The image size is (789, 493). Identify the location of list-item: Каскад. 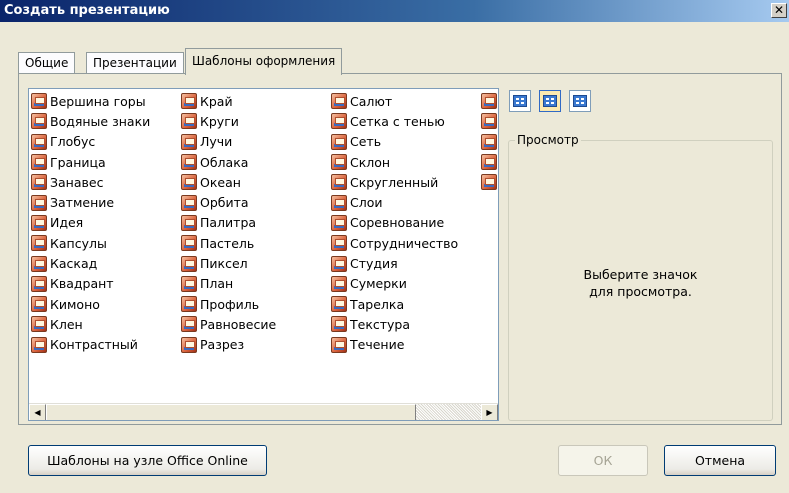
(90, 263).